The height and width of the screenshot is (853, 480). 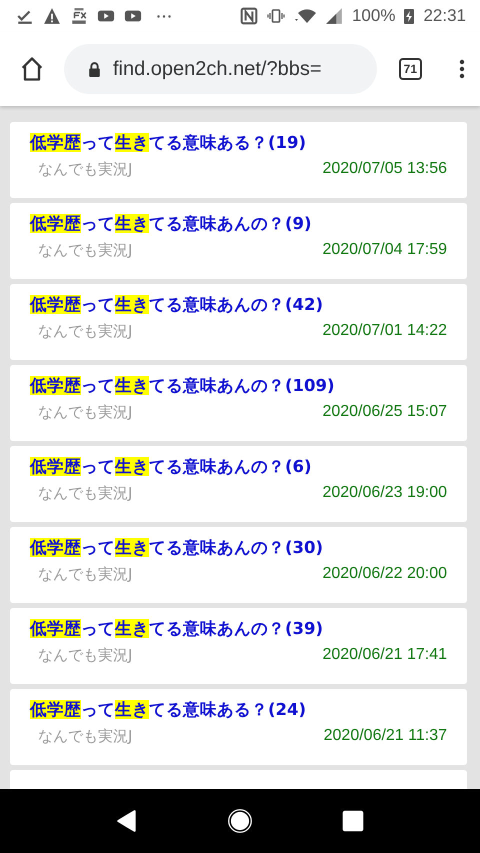 I want to click on thread-title-link: 低学歴って生き てる意味あんの？(6), so click(x=171, y=467).